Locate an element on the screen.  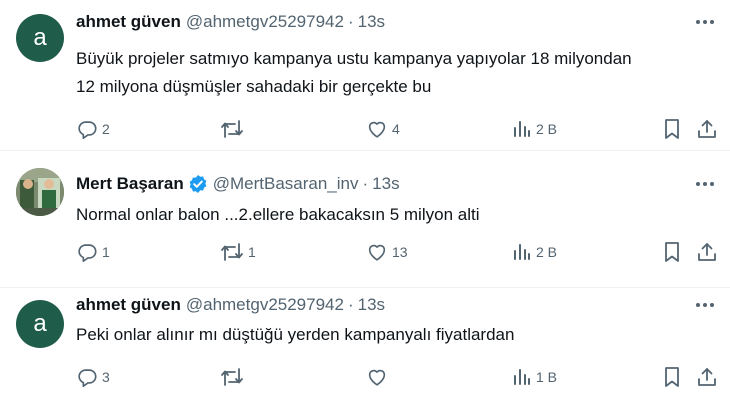
tweet-header: Mert Başaran @MertBasaran_inv · 13s is located at coordinates (238, 184).